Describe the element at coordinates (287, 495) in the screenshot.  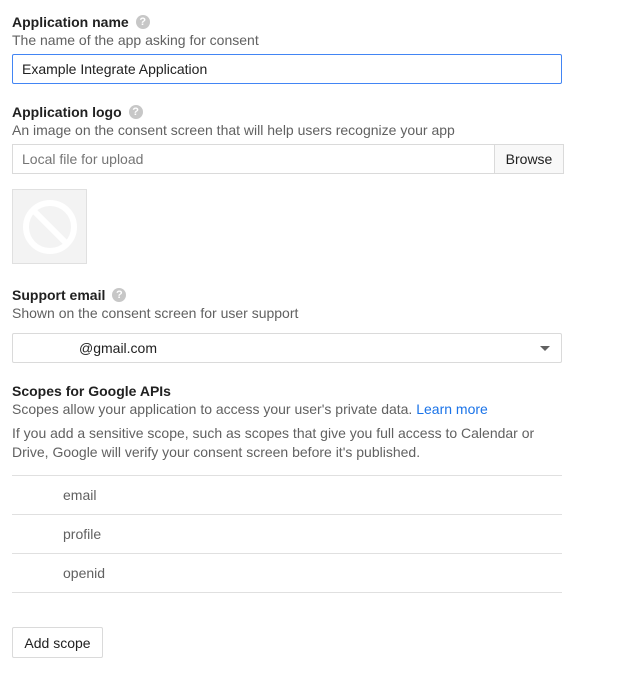
I see `scope-row: email` at that location.